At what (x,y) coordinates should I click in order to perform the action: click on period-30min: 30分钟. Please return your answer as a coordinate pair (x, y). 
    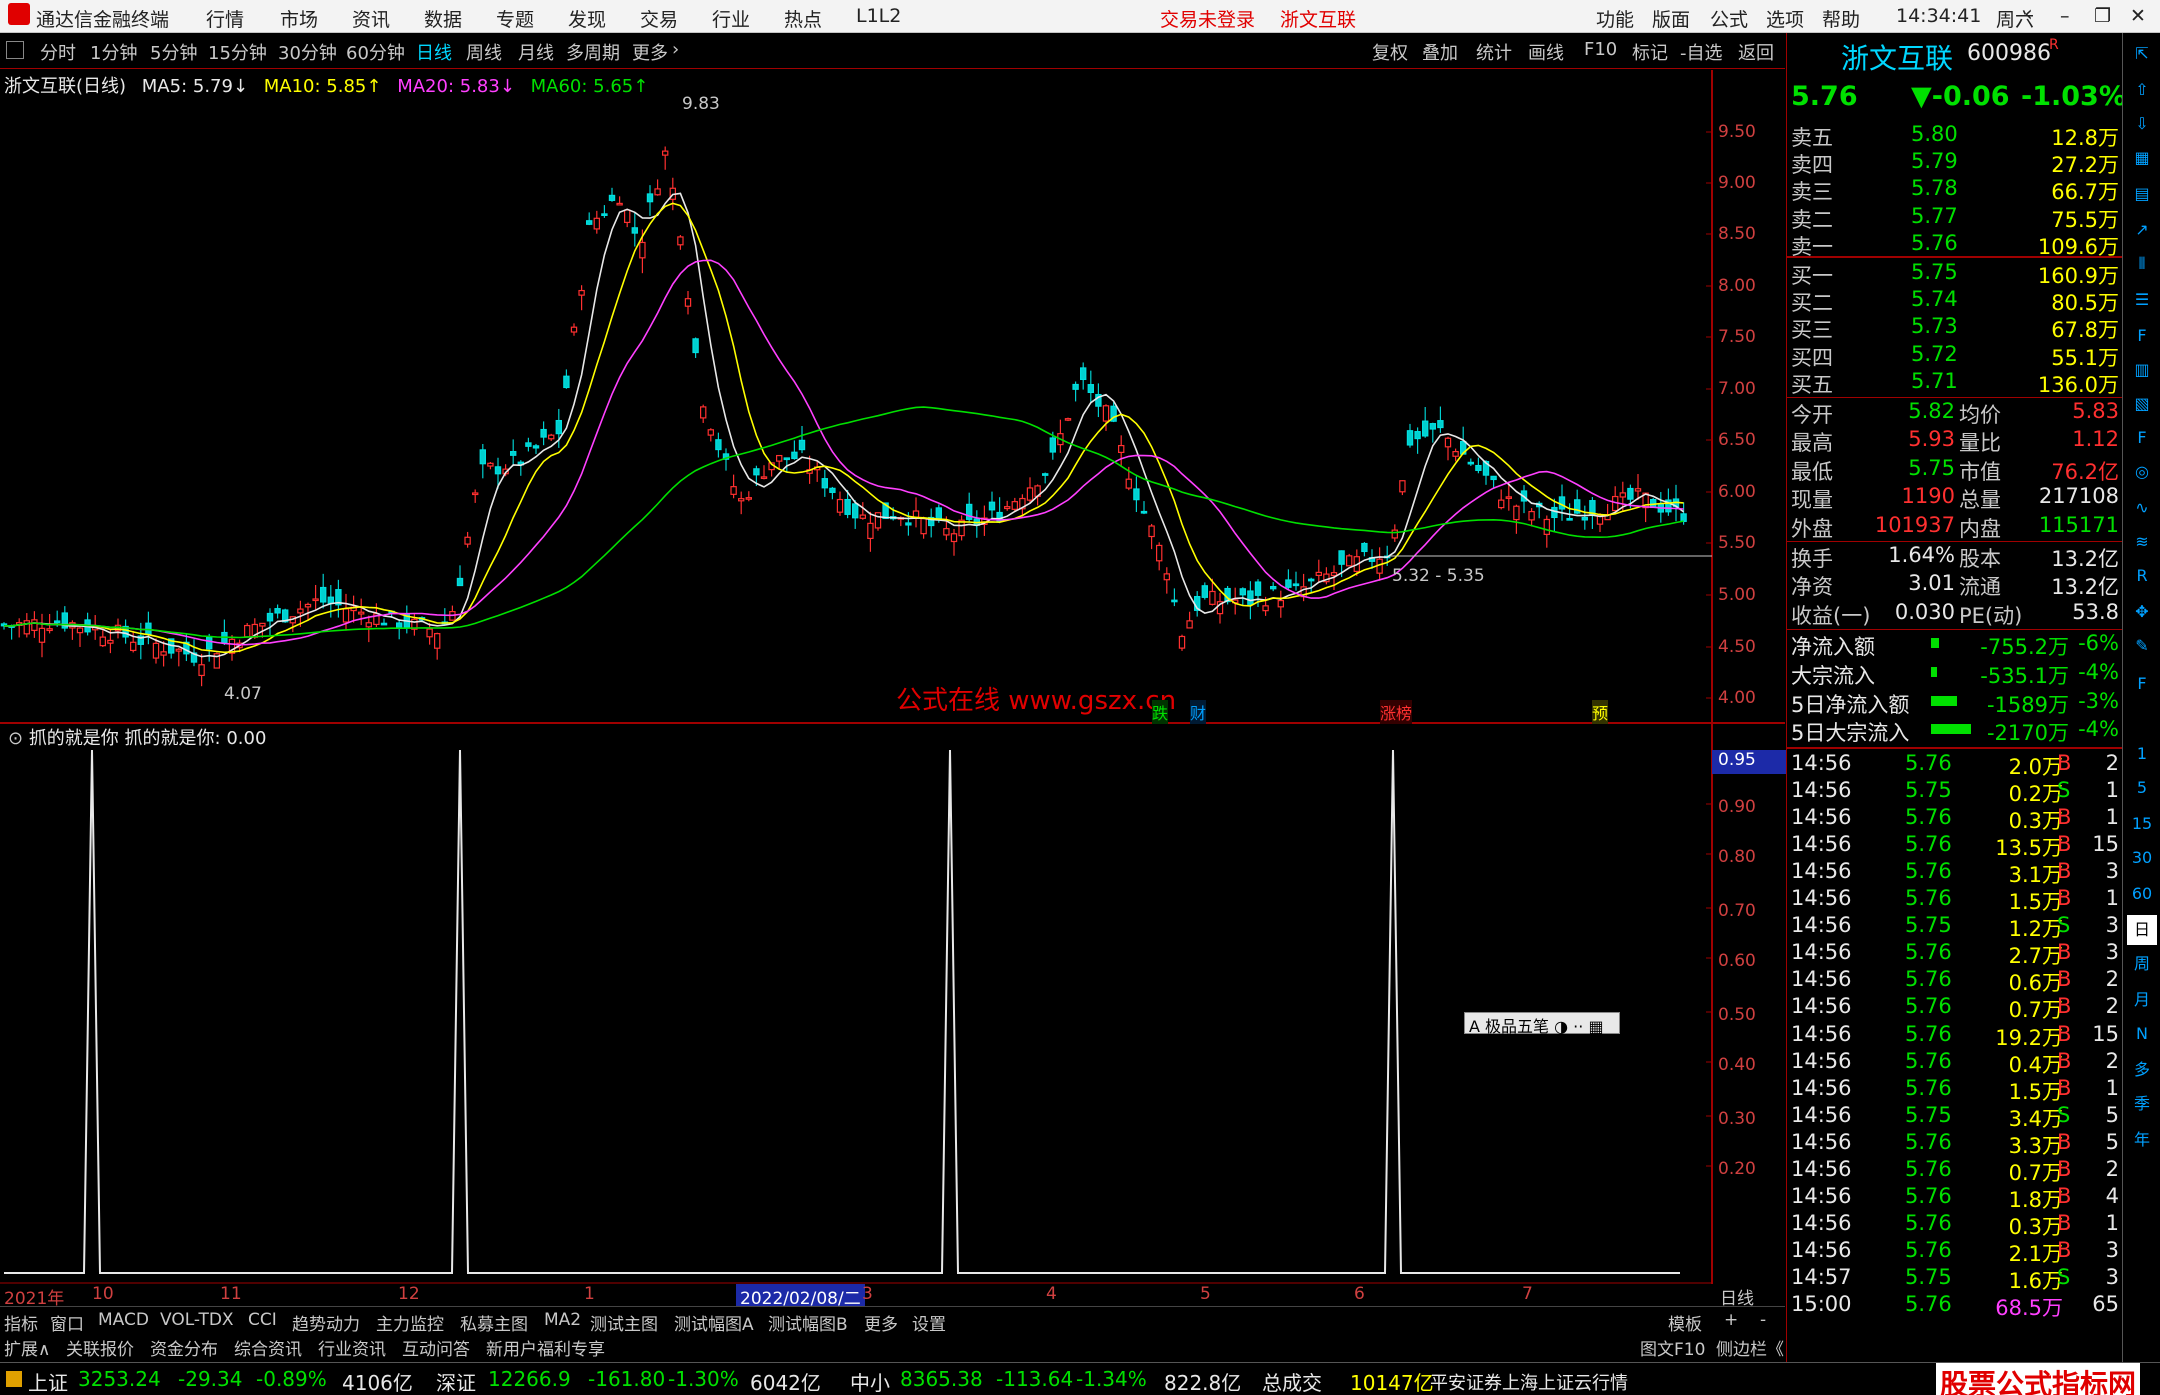
    Looking at the image, I should click on (307, 52).